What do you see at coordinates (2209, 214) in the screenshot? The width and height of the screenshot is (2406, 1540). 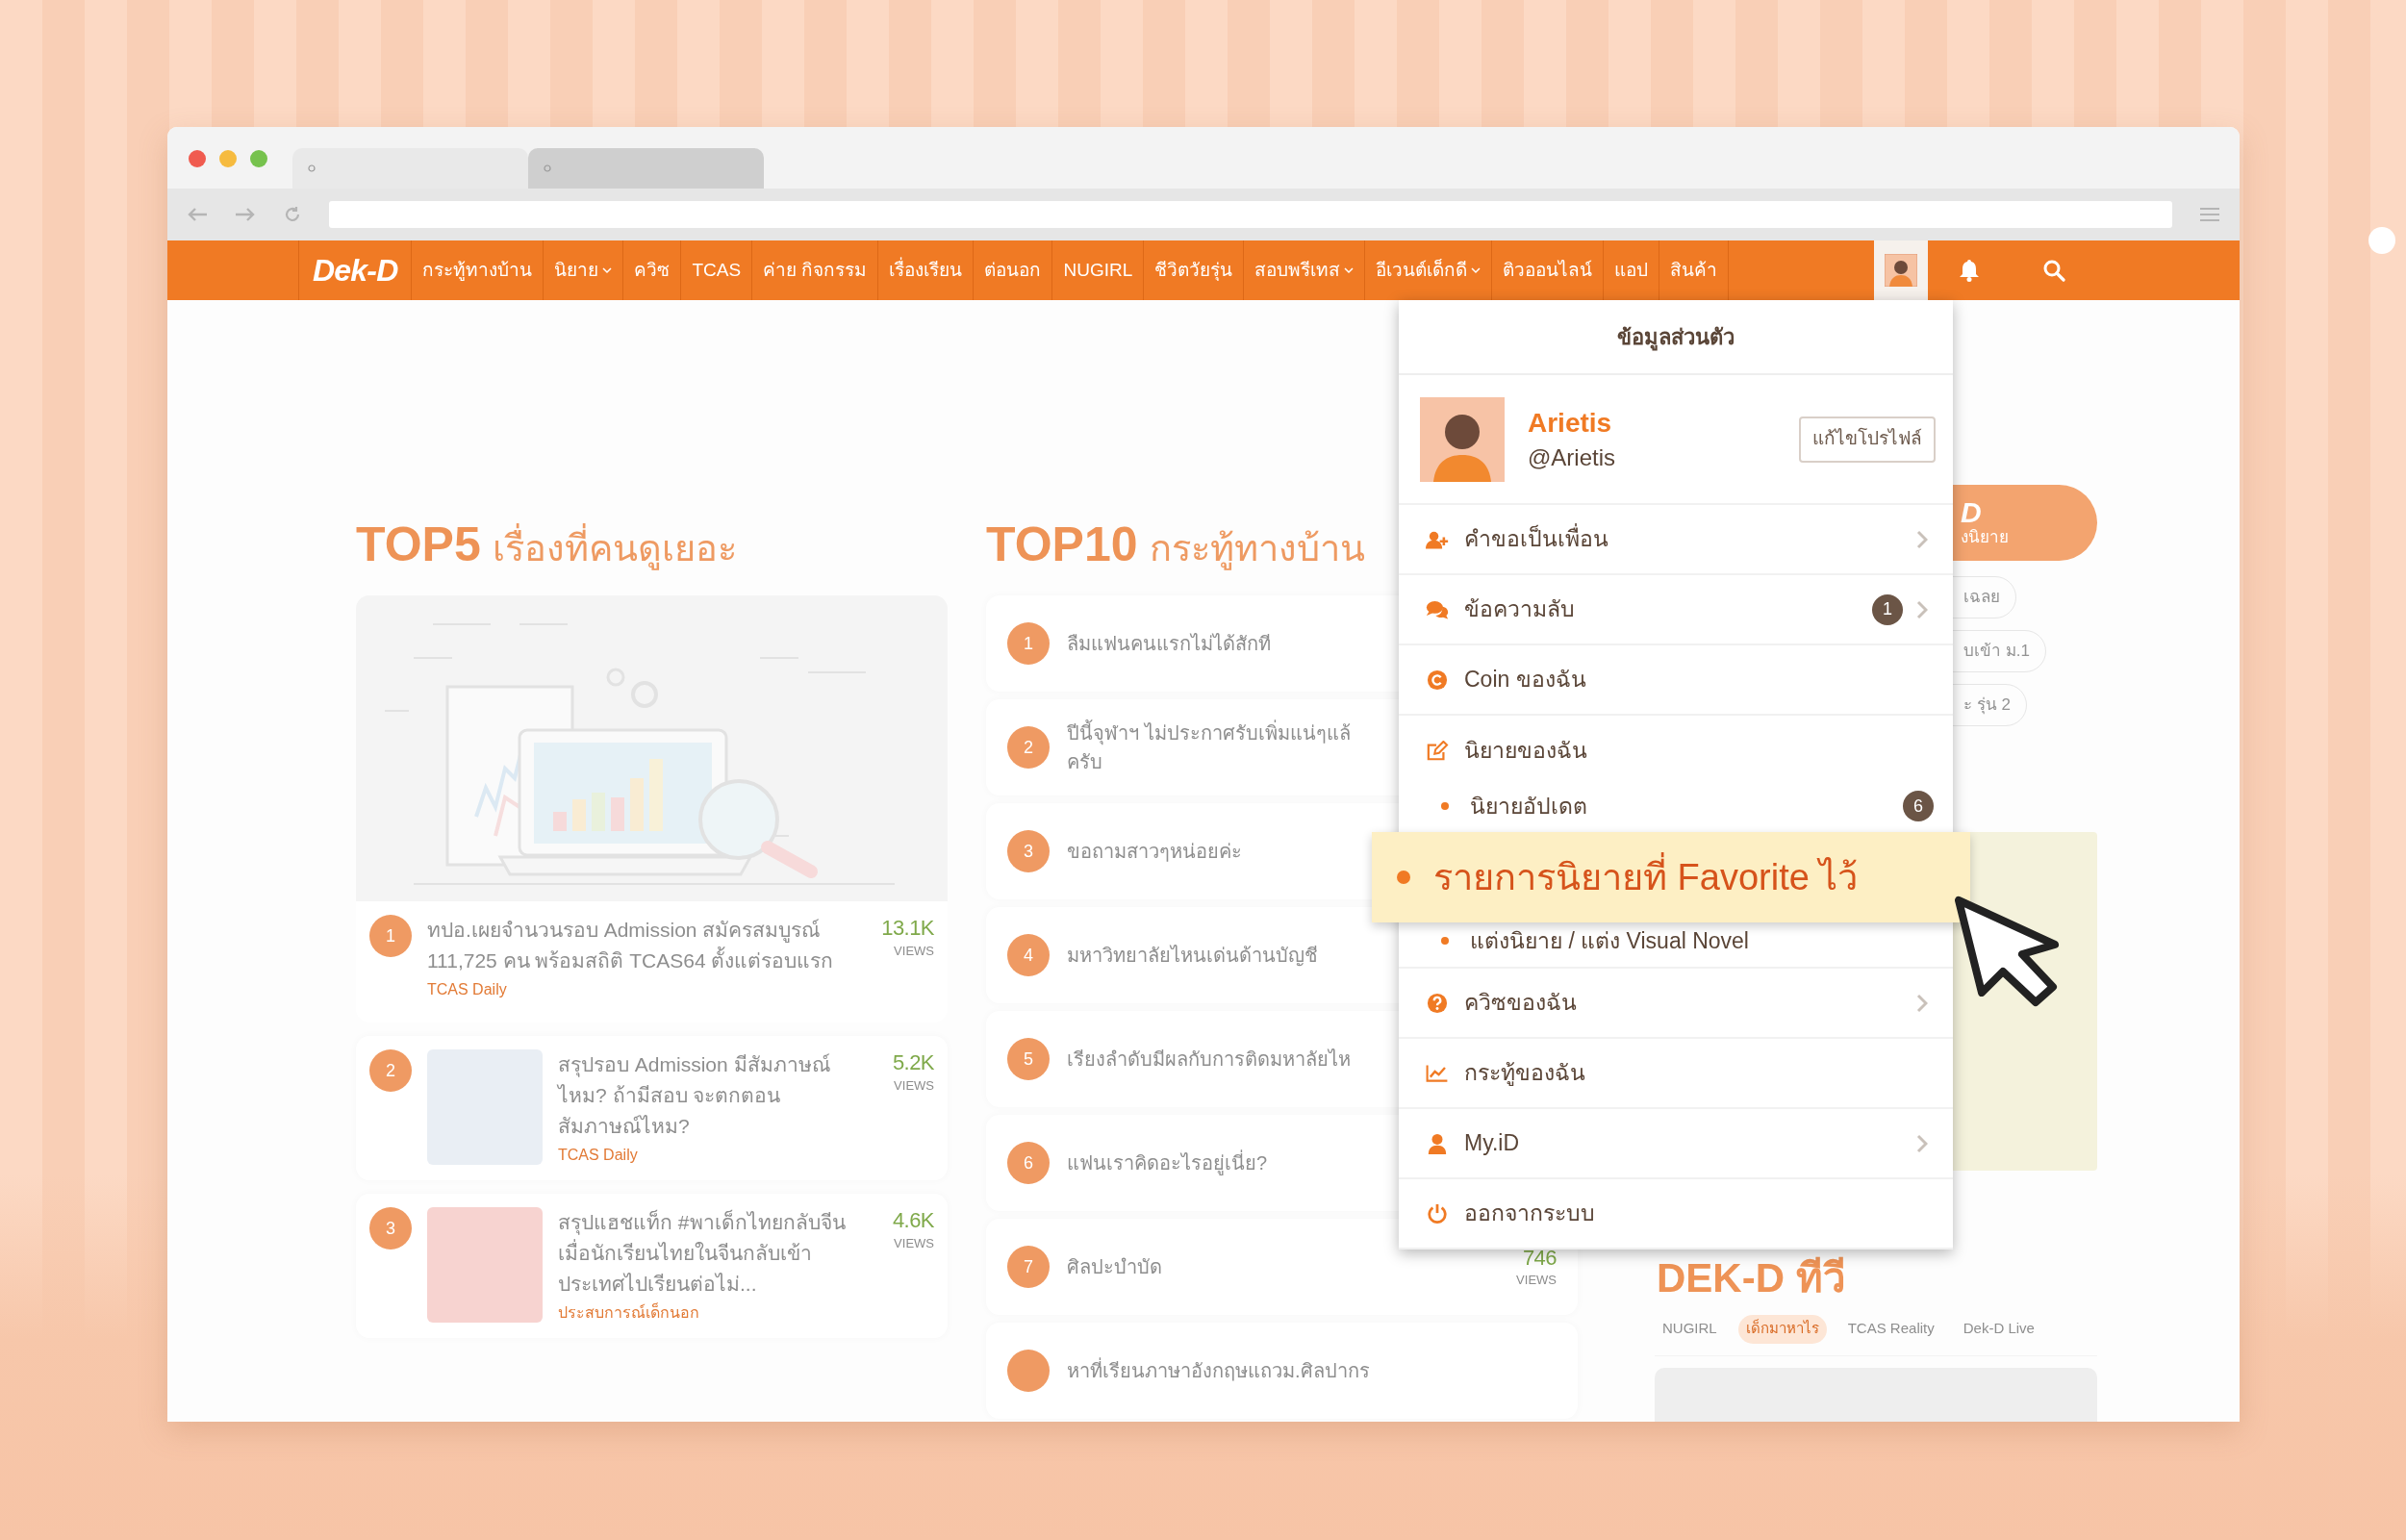 I see `menu-icon` at bounding box center [2209, 214].